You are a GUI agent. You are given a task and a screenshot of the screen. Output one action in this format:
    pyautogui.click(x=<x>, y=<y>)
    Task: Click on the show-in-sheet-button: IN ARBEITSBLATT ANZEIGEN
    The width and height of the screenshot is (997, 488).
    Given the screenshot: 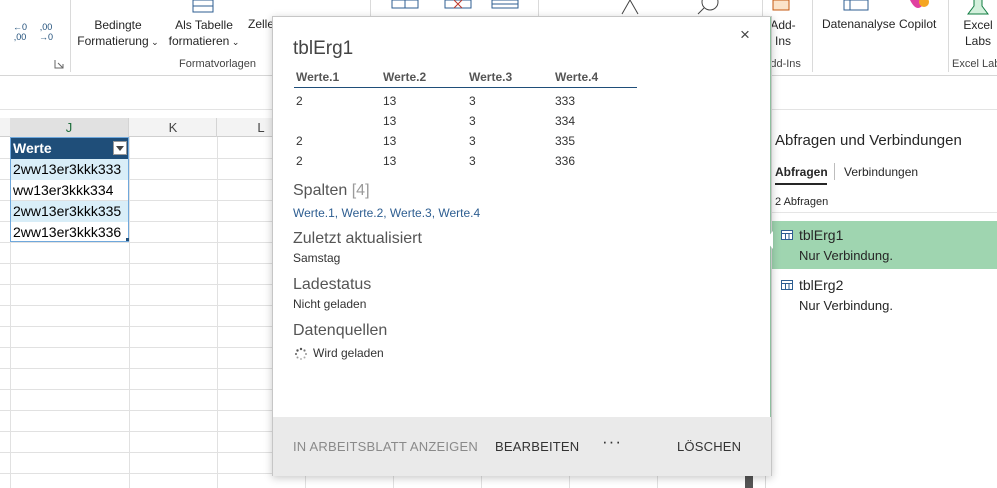 What is the action you would take?
    pyautogui.click(x=385, y=446)
    